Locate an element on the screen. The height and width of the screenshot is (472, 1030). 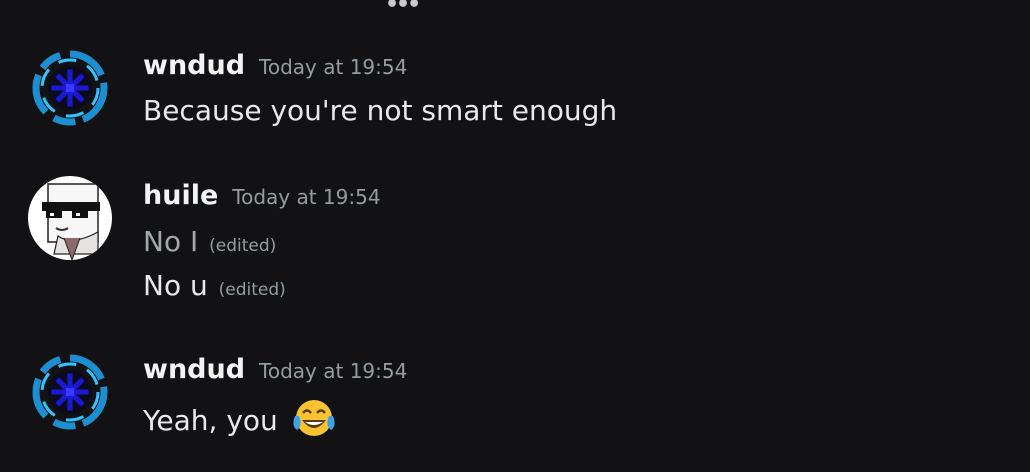
username: huile is located at coordinates (180, 195).